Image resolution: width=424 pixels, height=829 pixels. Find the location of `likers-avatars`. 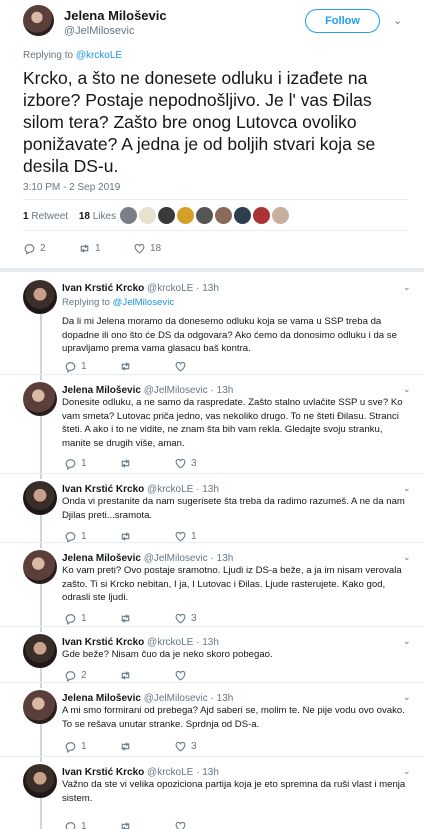

likers-avatars is located at coordinates (204, 215).